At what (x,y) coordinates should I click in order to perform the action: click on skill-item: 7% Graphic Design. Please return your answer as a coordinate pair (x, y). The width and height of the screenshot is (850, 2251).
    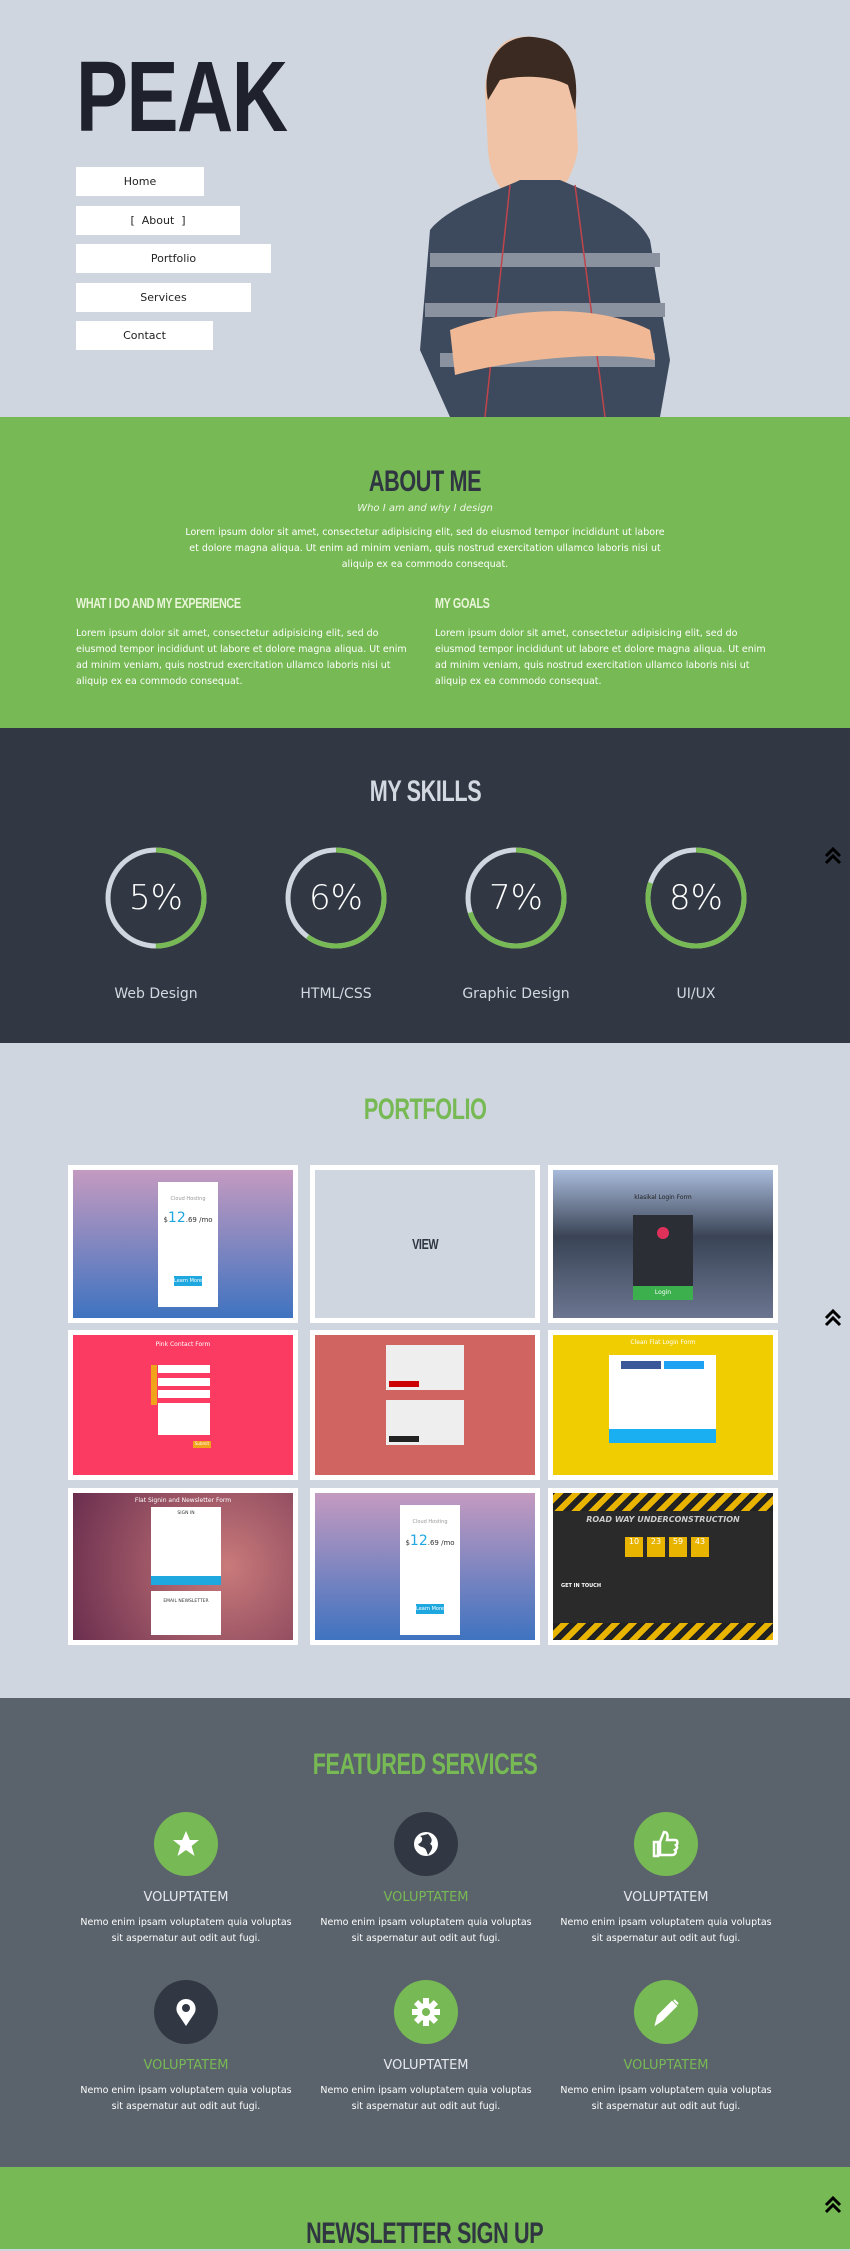
    Looking at the image, I should click on (516, 924).